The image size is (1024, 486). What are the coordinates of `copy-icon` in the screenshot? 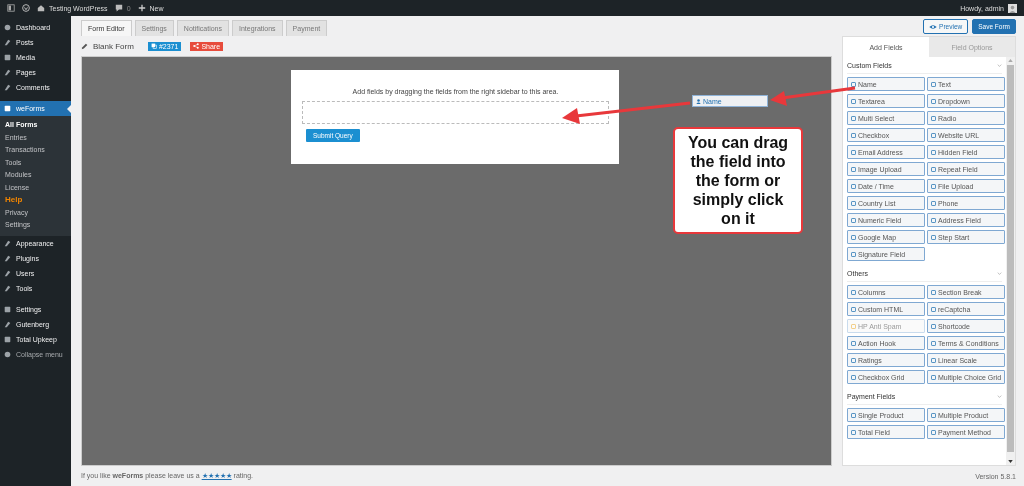 It's located at (153, 46).